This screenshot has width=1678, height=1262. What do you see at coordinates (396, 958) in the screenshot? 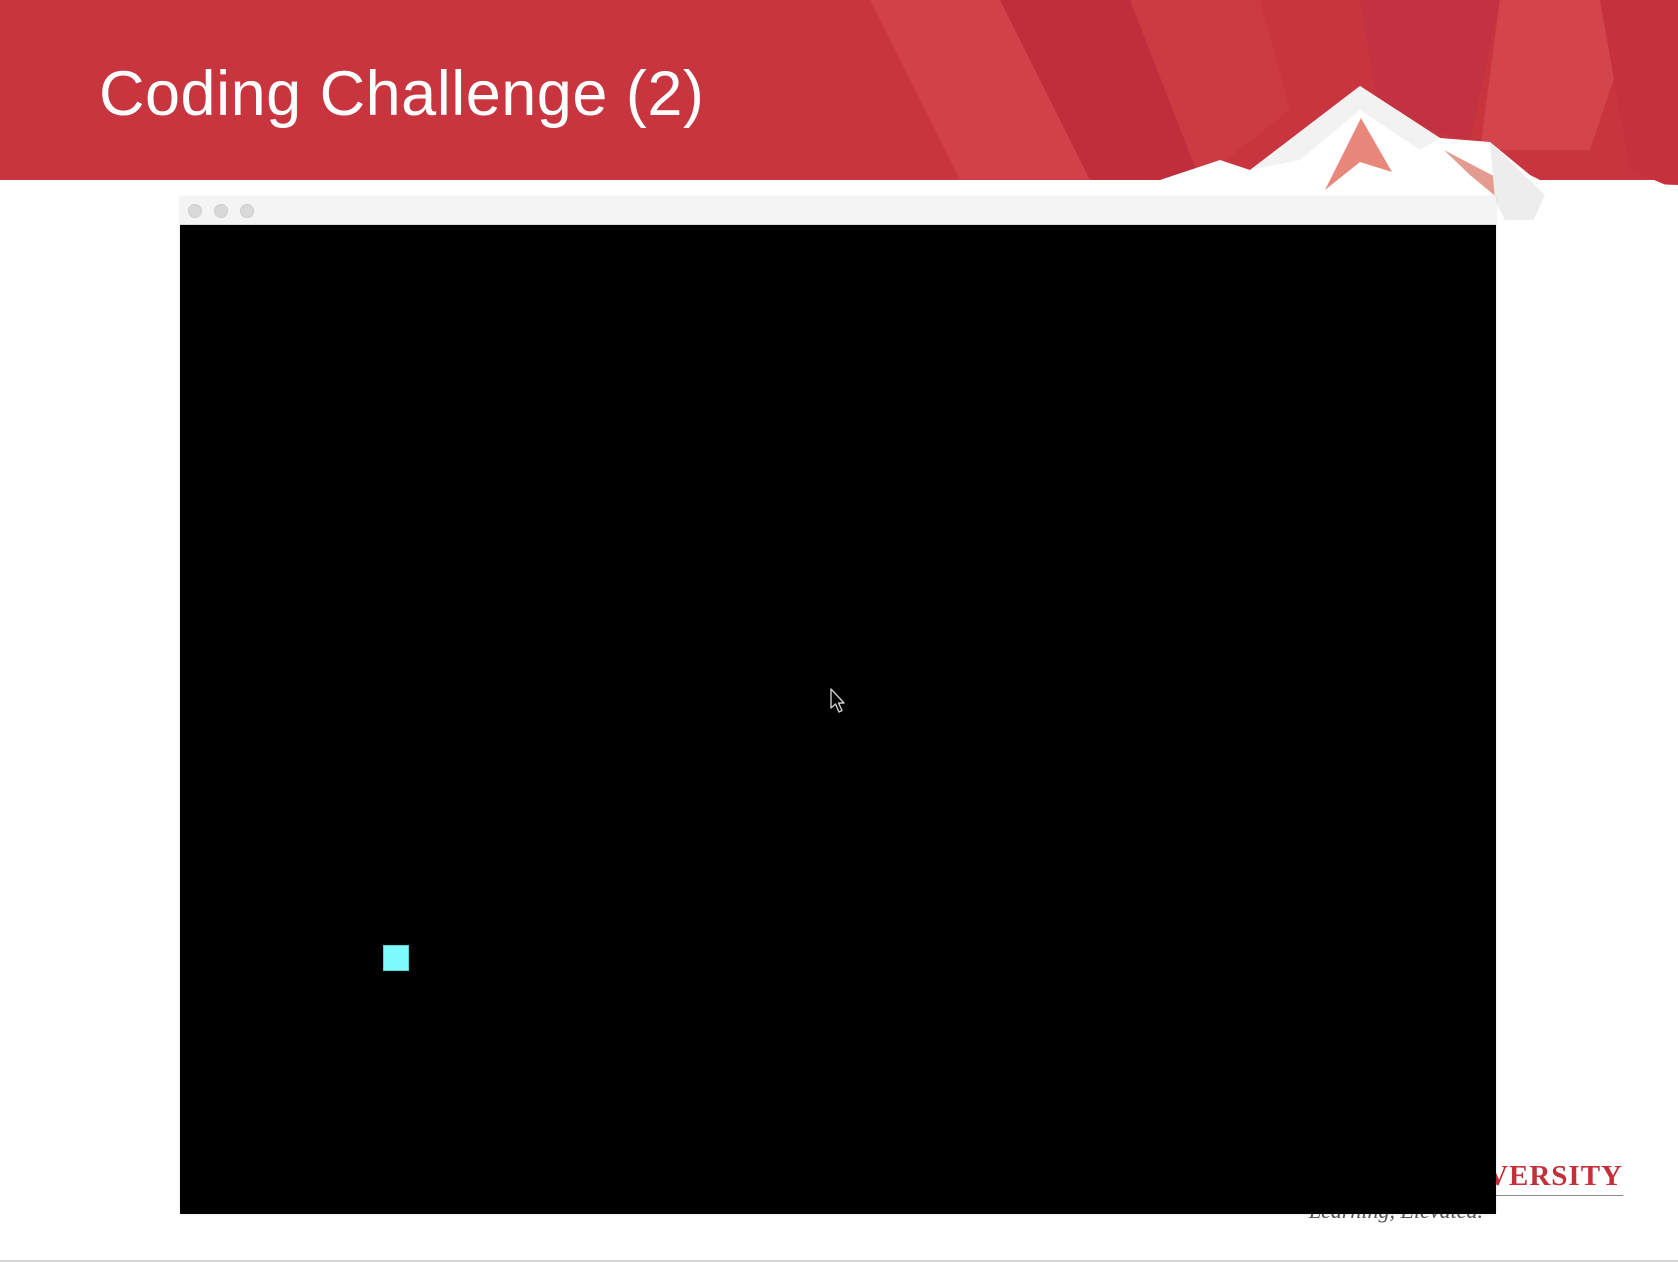
I see `player-square` at bounding box center [396, 958].